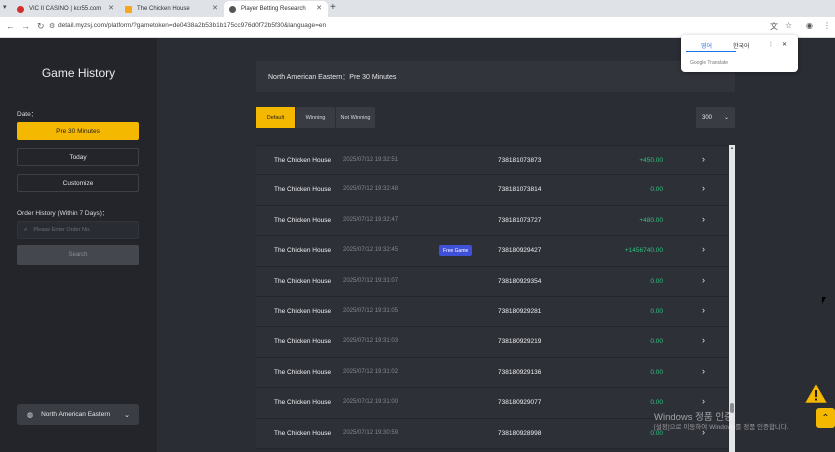 The image size is (835, 452). I want to click on casino-favicon-icon, so click(20, 9).